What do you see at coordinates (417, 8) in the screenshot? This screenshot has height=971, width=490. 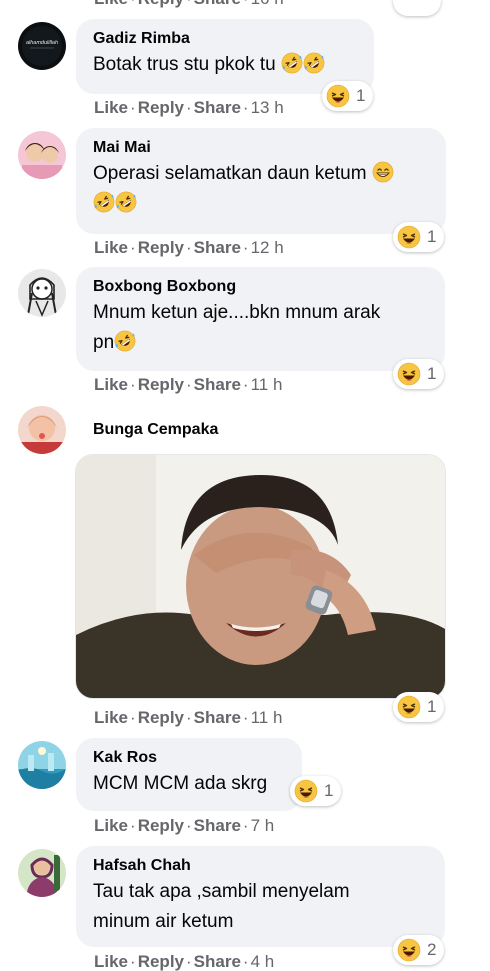 I see `reaction-summary` at bounding box center [417, 8].